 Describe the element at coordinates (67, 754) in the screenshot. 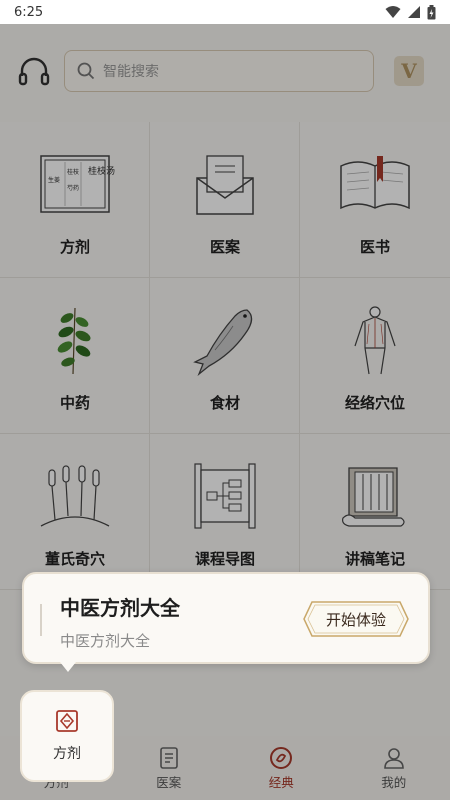

I see `highlighted-tab-label: 方剂` at that location.